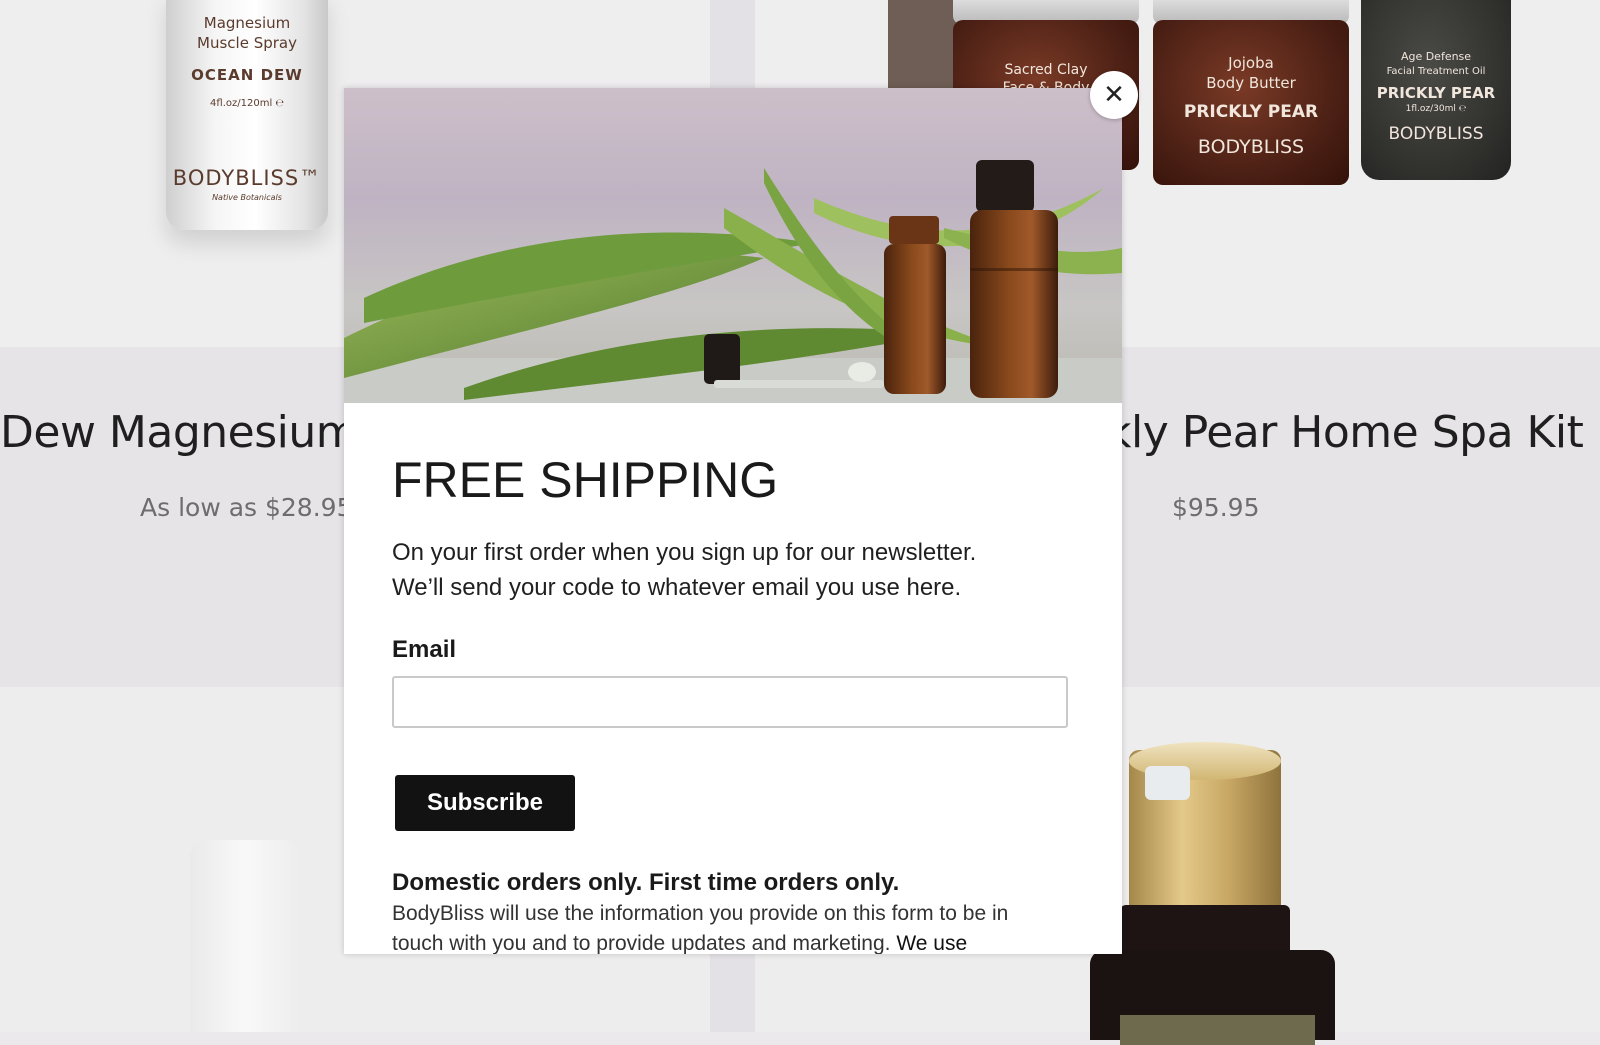 This screenshot has width=1600, height=1045. What do you see at coordinates (733, 281) in the screenshot?
I see `eucalyptus-oil-bottles-image` at bounding box center [733, 281].